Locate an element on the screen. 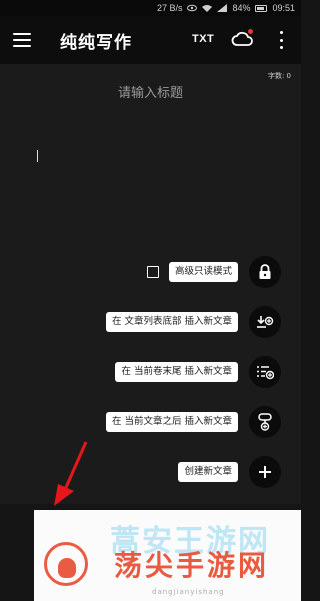 The height and width of the screenshot is (601, 320). insert-bottom-button is located at coordinates (265, 322).